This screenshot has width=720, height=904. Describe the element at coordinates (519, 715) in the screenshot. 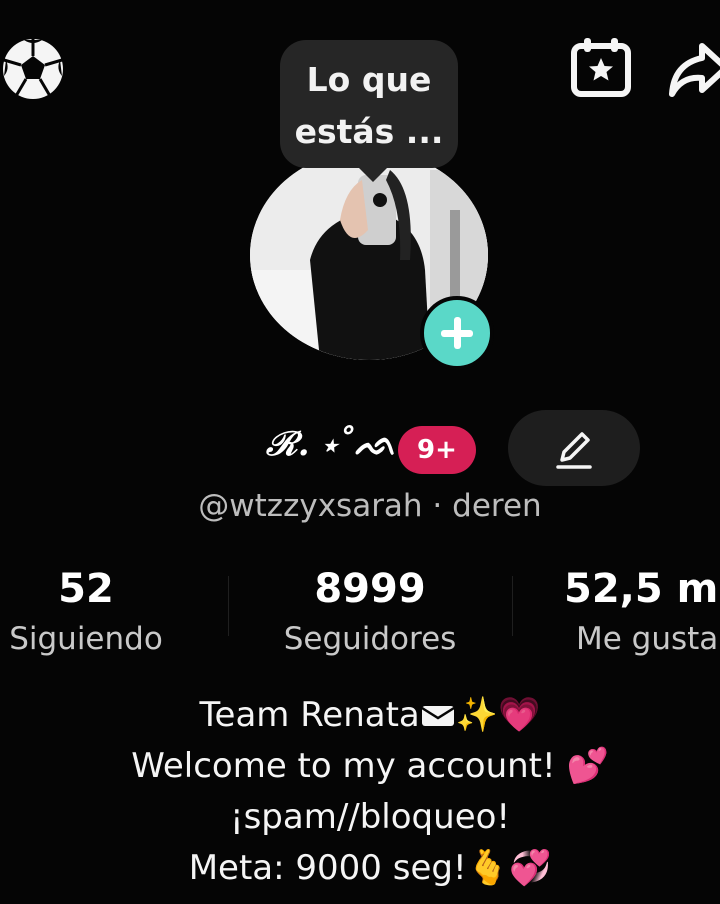

I see `pink-heart-icon: 💗` at that location.